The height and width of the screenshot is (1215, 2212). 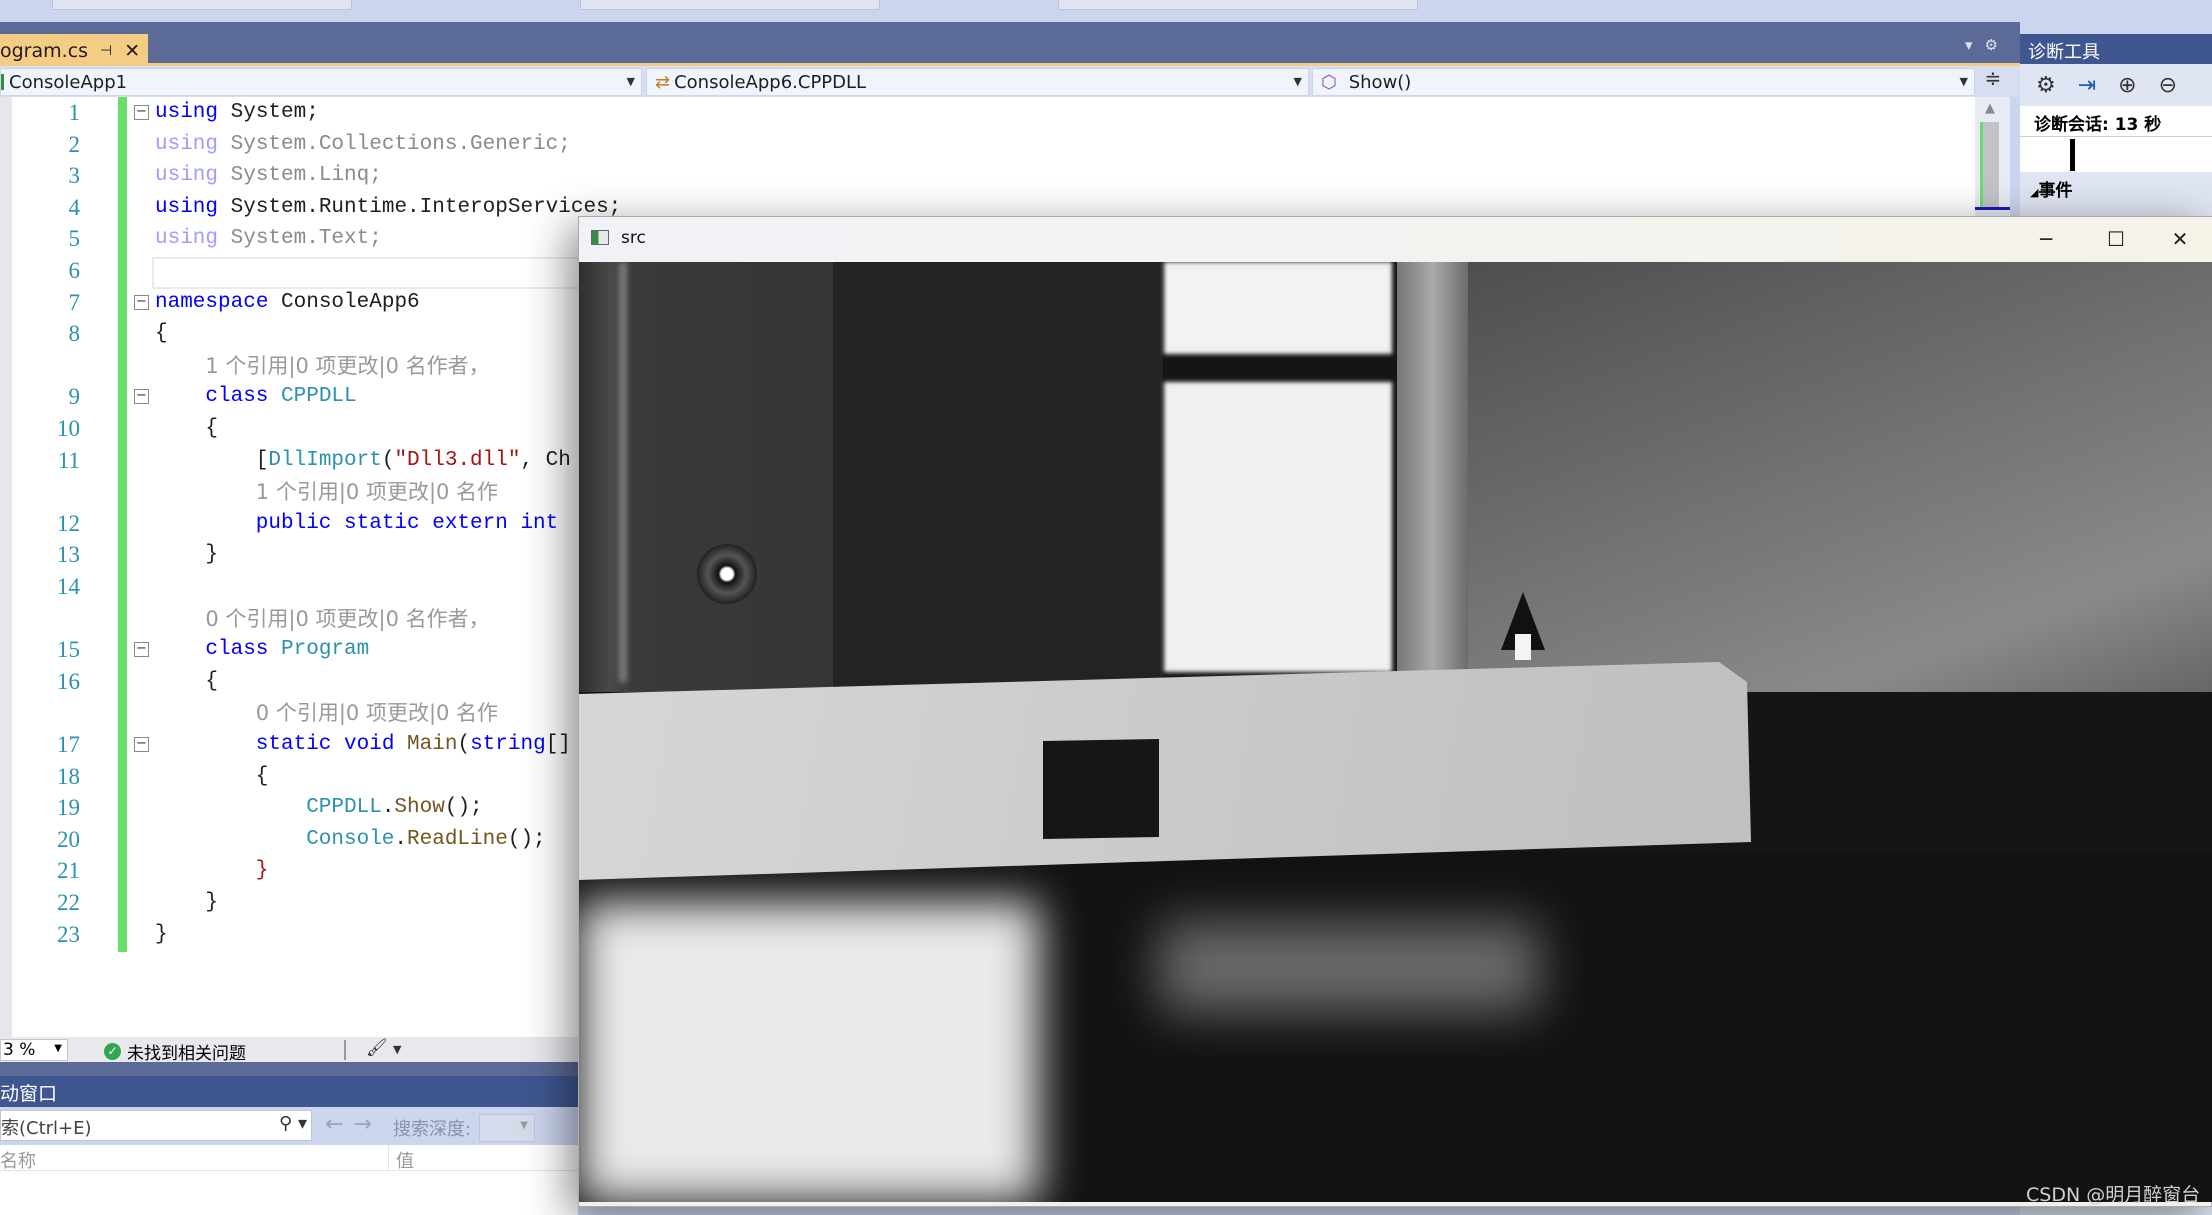 I want to click on autos-panel-title: 动窗口, so click(x=289, y=1091).